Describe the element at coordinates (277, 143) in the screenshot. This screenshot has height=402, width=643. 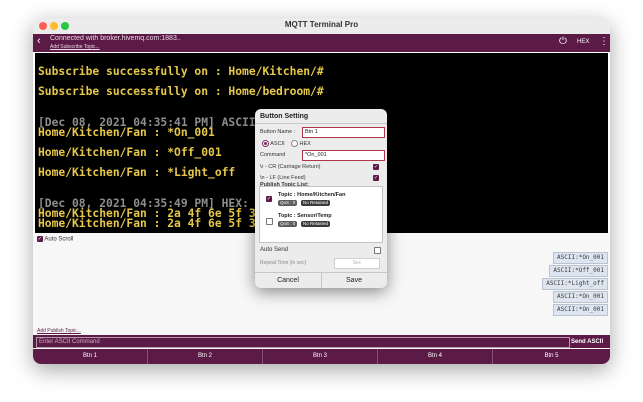
I see `ascii-radio-label: ASCII` at that location.